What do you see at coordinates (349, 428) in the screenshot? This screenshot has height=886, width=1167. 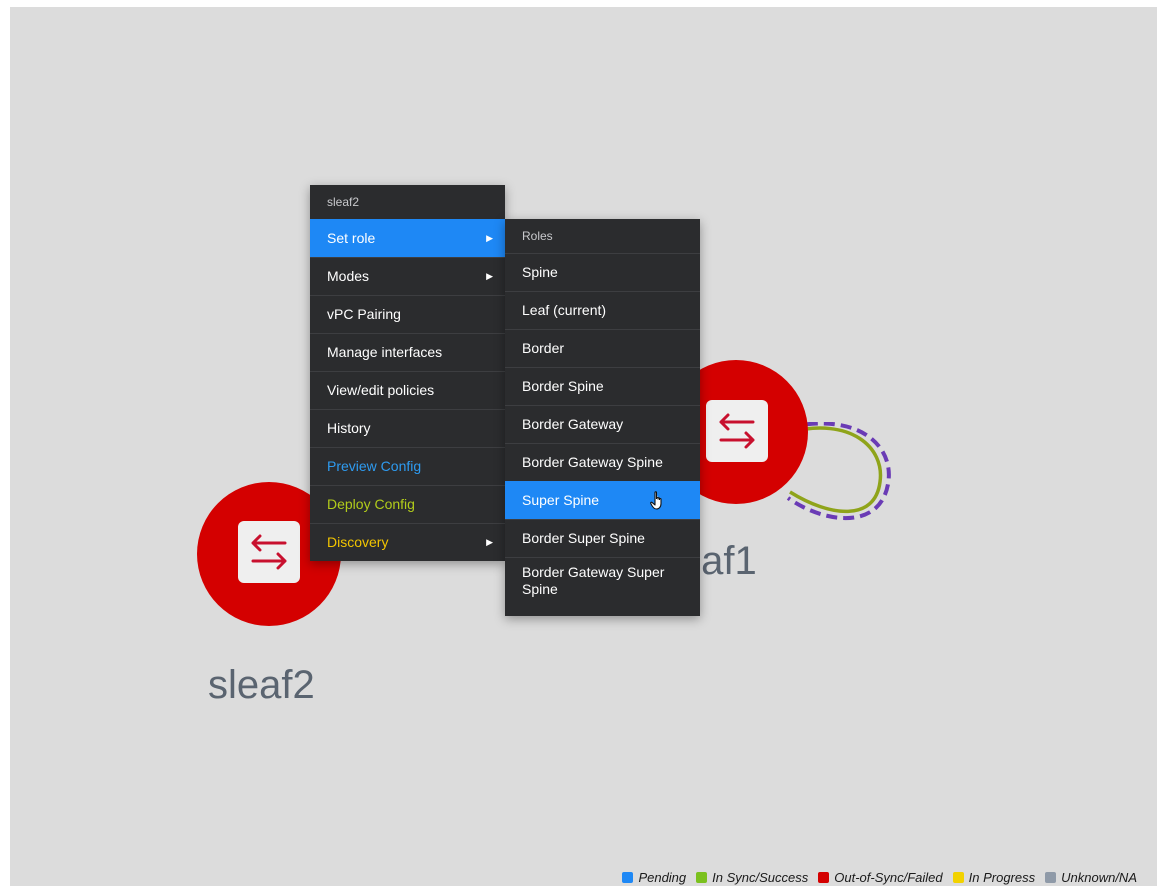 I see `menu-item-label: History` at bounding box center [349, 428].